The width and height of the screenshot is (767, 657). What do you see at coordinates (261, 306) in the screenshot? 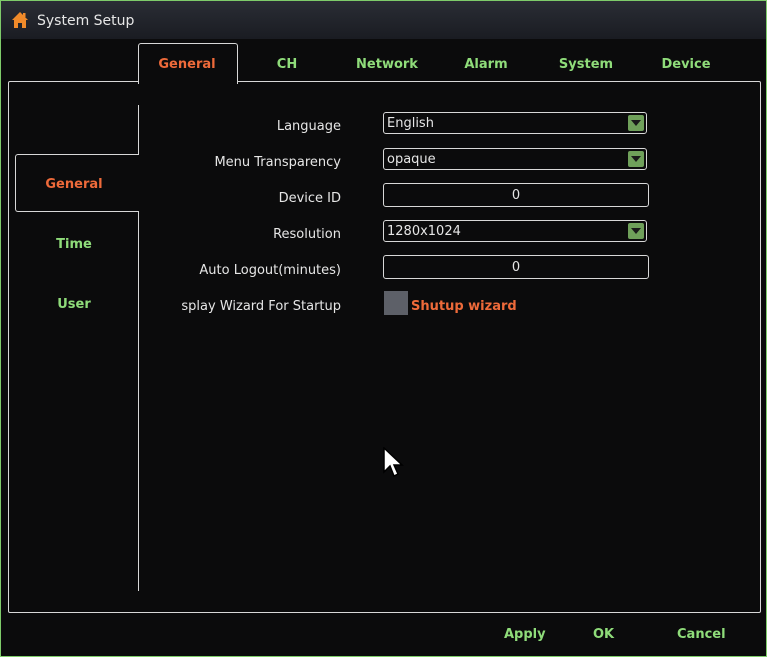
I see `wizard-label: splay Wizard For Startup` at bounding box center [261, 306].